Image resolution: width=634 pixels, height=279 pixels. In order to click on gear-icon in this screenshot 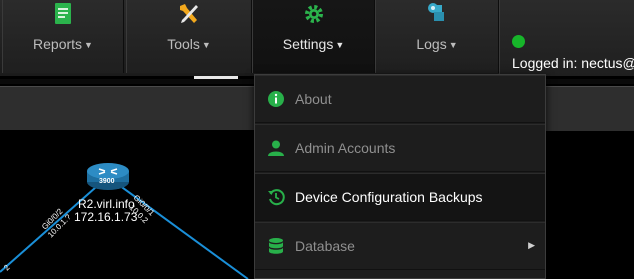, I will do `click(314, 15)`.